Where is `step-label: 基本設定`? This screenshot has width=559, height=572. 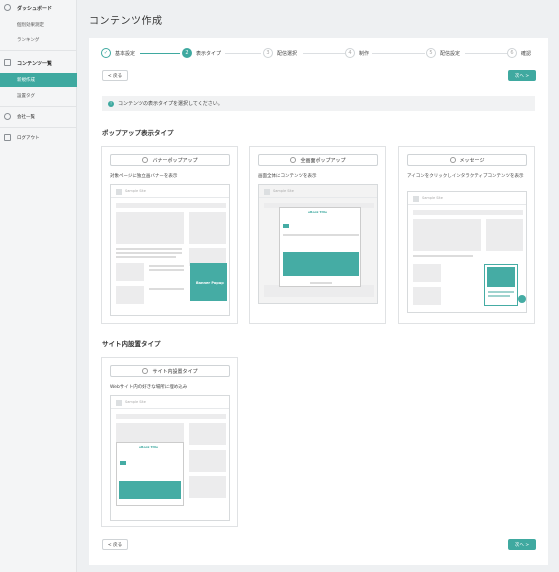
step-label: 基本設定 is located at coordinates (125, 53).